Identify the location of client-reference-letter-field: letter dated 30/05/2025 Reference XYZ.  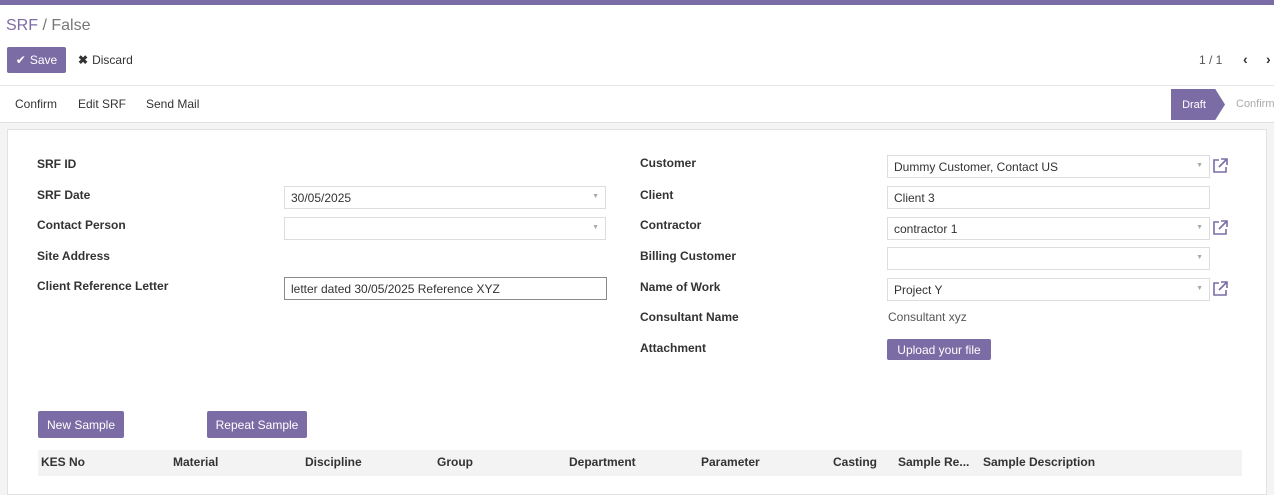
(445, 288).